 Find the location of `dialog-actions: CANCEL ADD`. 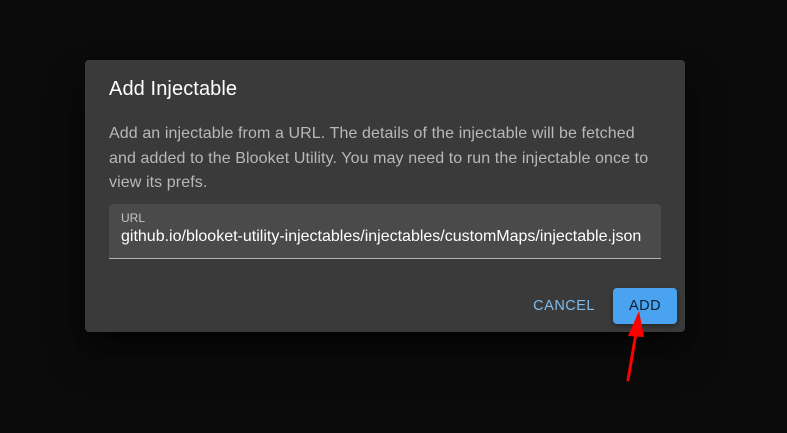

dialog-actions: CANCEL ADD is located at coordinates (599, 306).